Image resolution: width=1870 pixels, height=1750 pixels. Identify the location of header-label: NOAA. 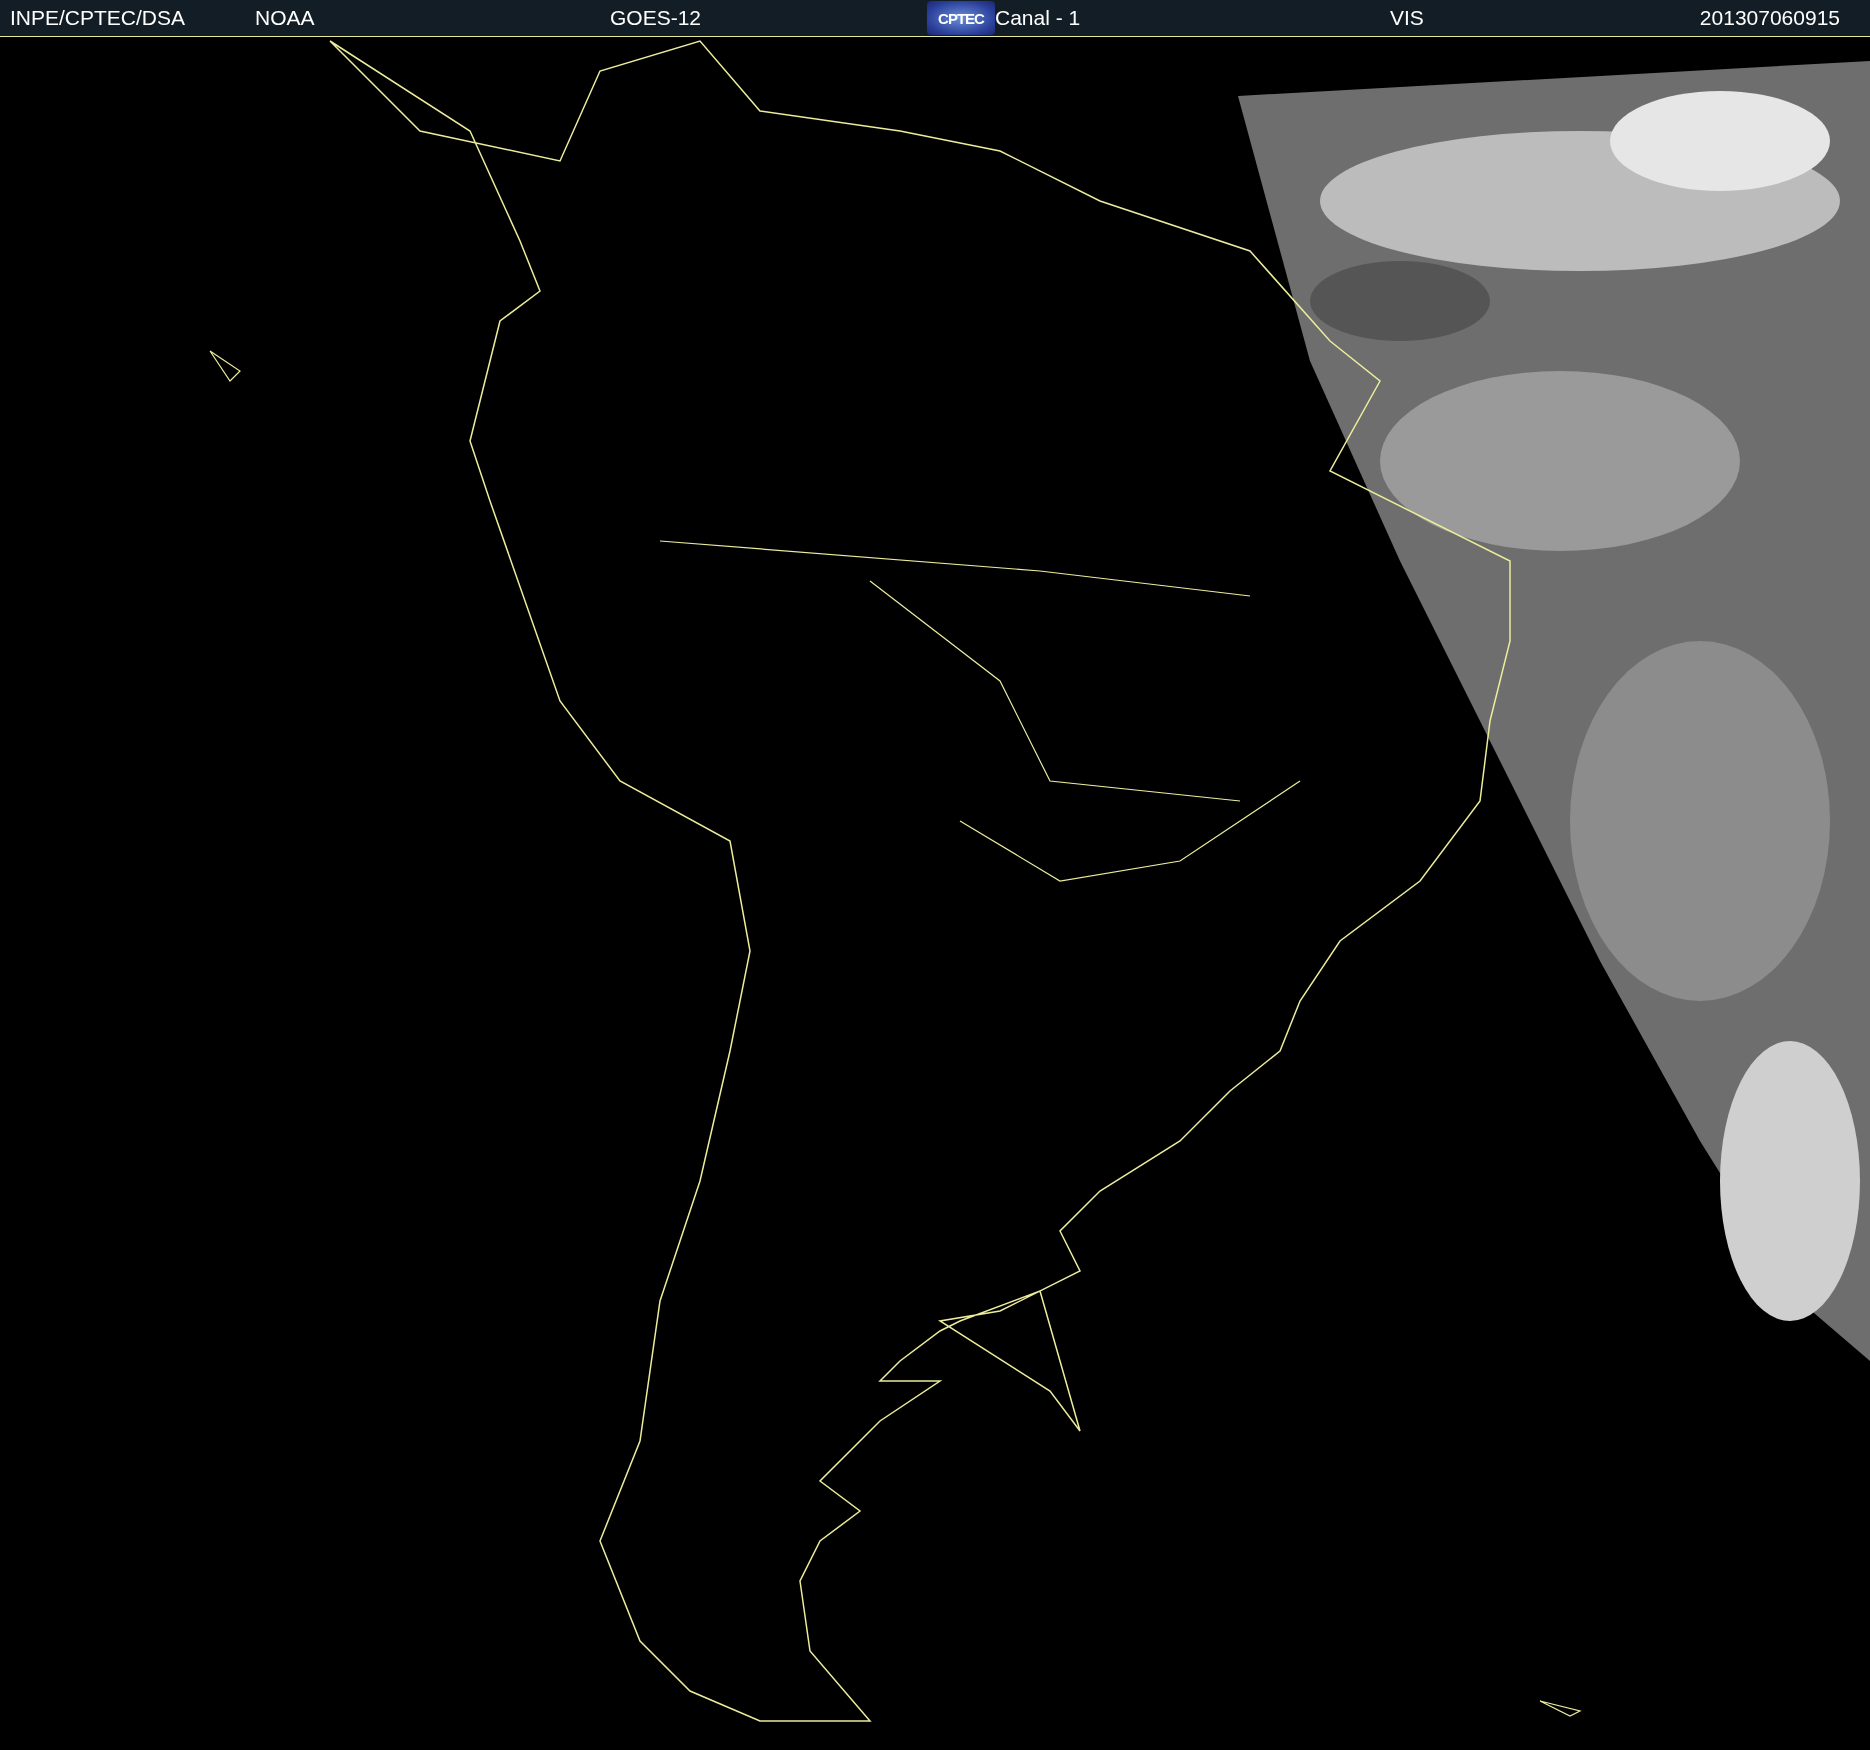
(285, 18).